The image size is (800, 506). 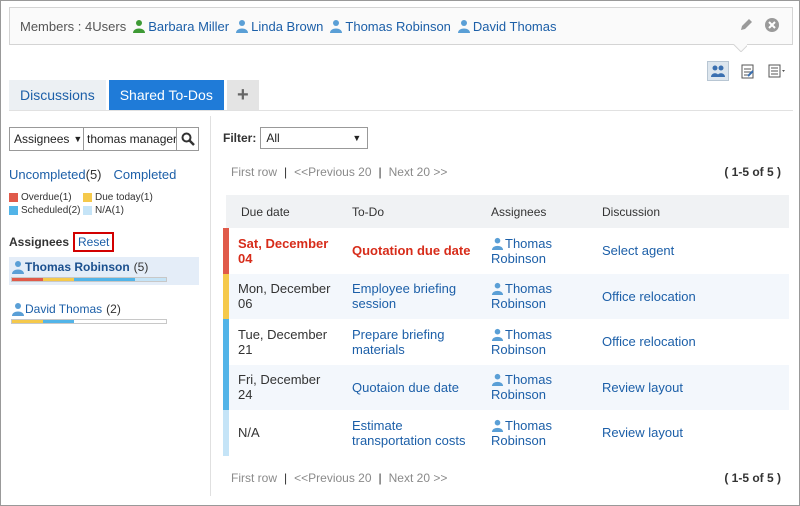 What do you see at coordinates (73, 26) in the screenshot?
I see `members-label: Members : 4Users` at bounding box center [73, 26].